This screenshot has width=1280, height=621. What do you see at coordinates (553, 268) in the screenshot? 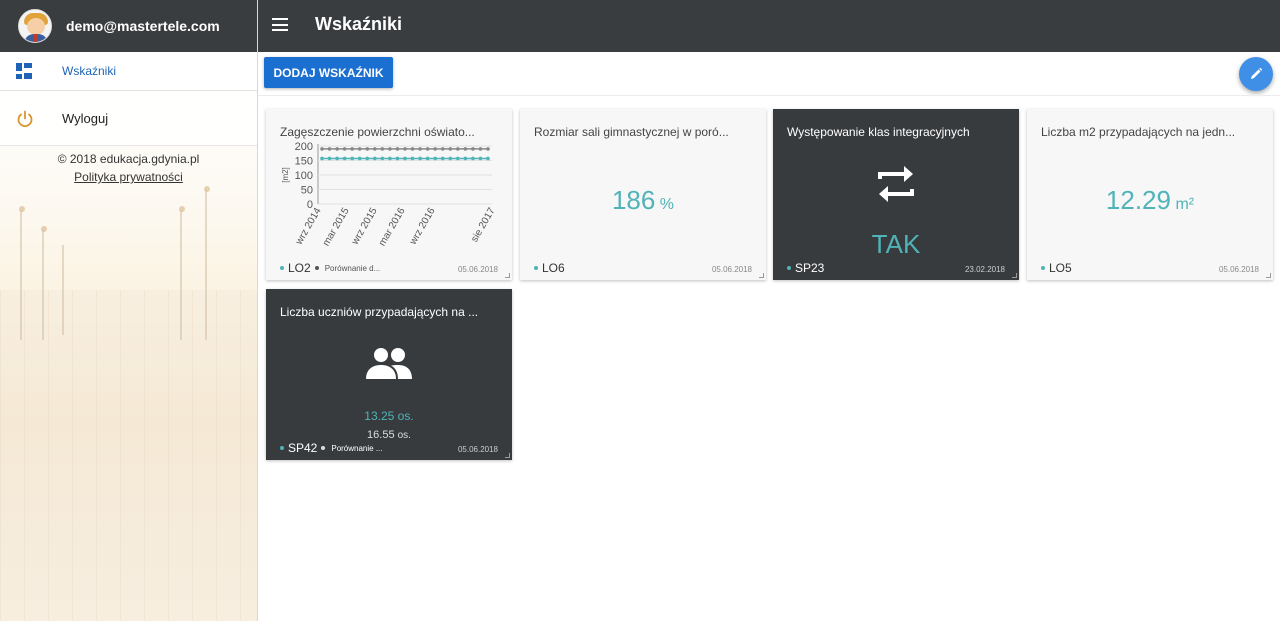
I see `card-school: LO6` at bounding box center [553, 268].